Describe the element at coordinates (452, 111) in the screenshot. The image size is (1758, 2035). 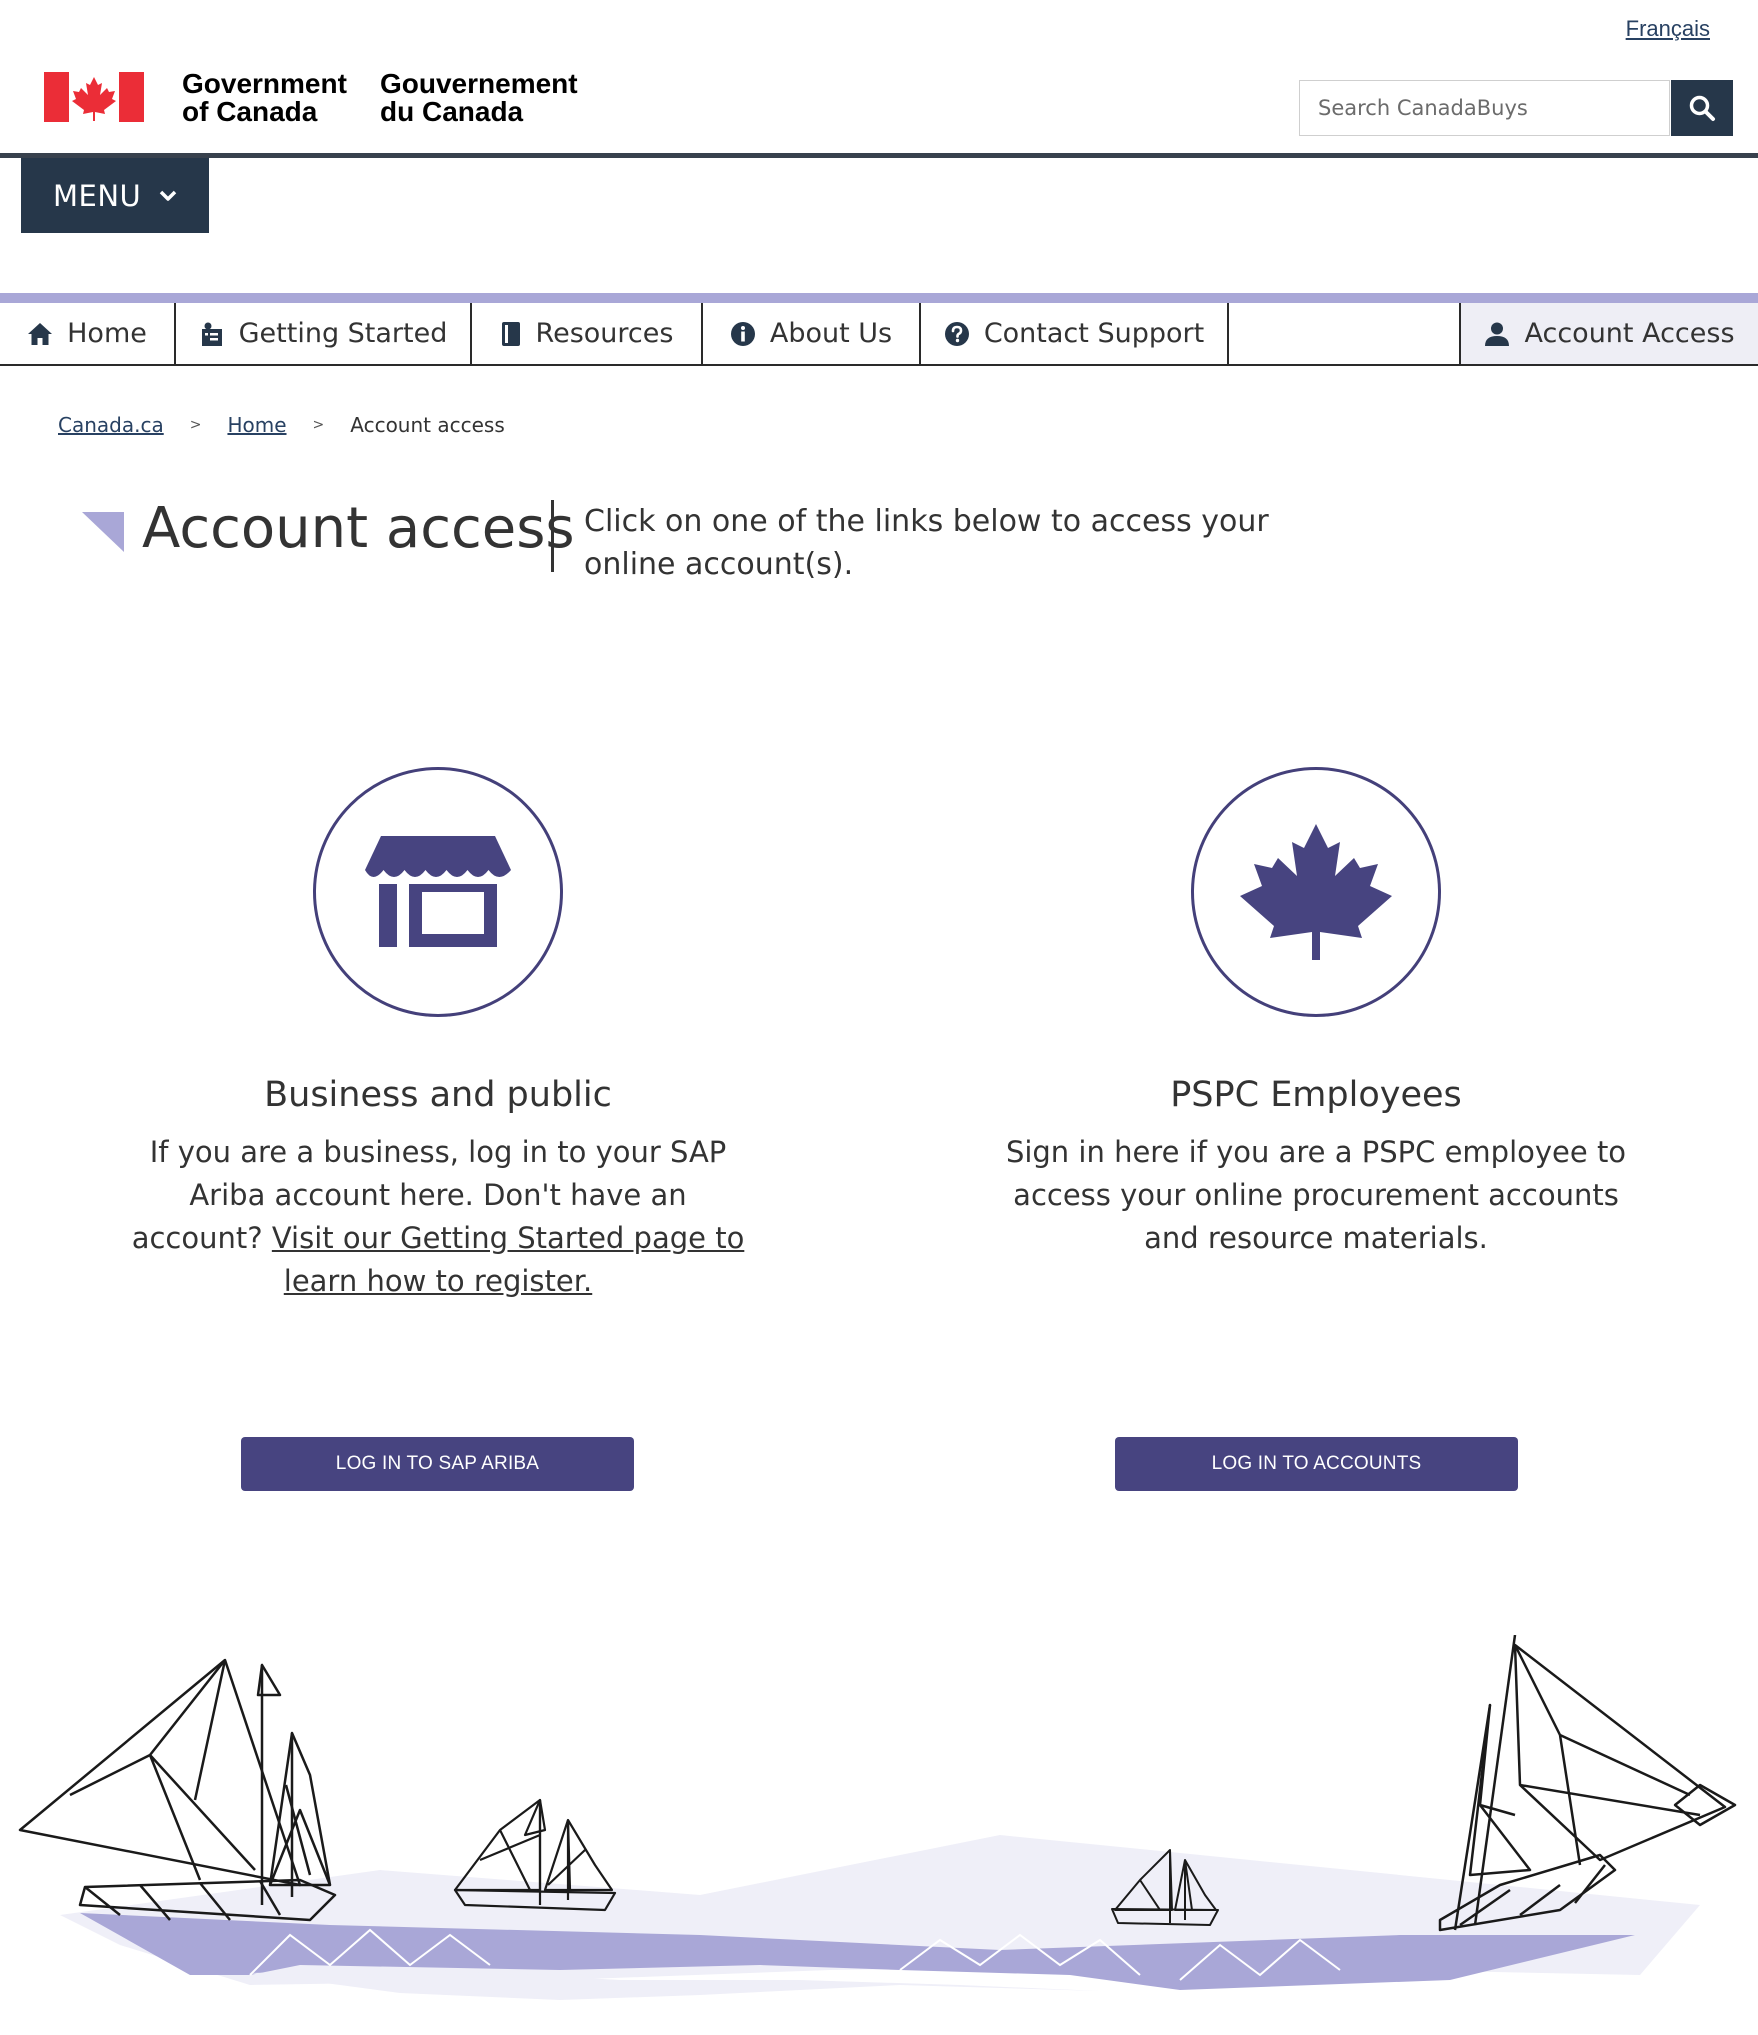
I see `signature-fr-line2: du Canada` at that location.